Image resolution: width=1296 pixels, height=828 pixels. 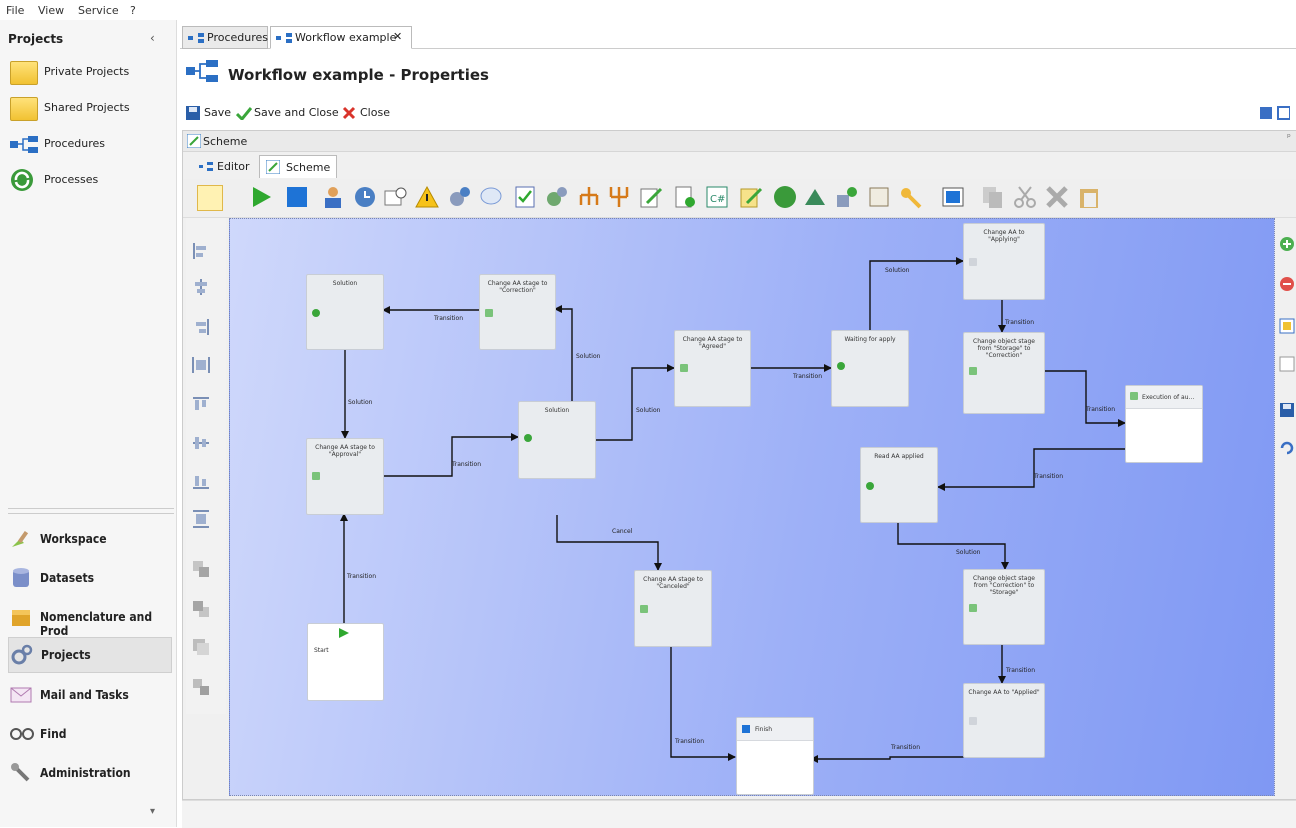 I want to click on tab-scheme: Scheme, so click(x=298, y=166).